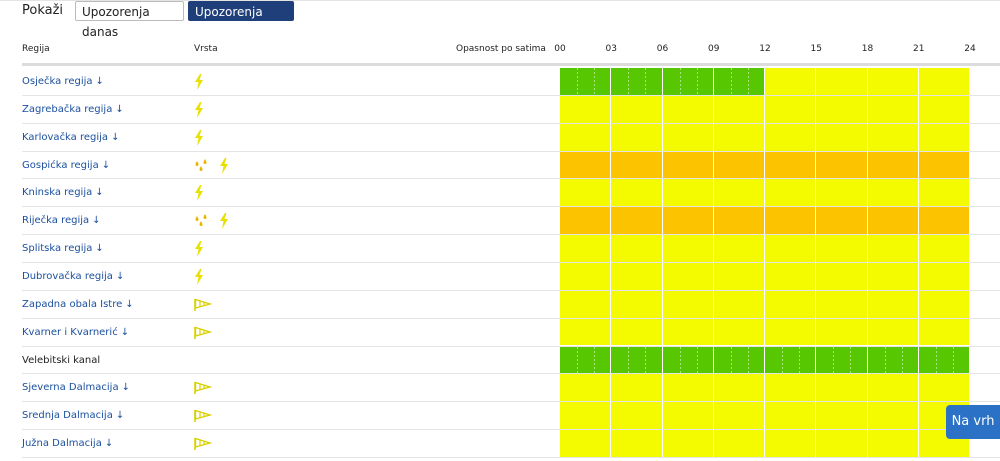 The height and width of the screenshot is (461, 1000). Describe the element at coordinates (70, 138) in the screenshot. I see `region-link: Karlovačka regija ↓` at that location.